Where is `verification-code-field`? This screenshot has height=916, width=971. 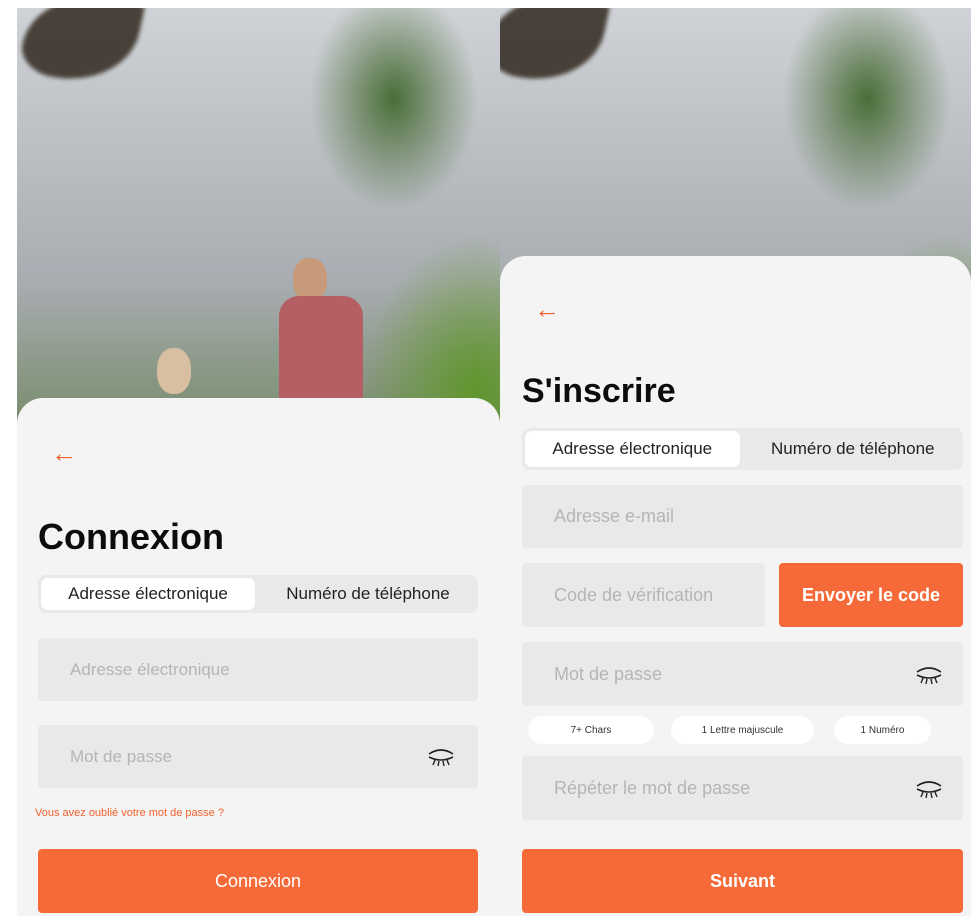
verification-code-field is located at coordinates (643, 595).